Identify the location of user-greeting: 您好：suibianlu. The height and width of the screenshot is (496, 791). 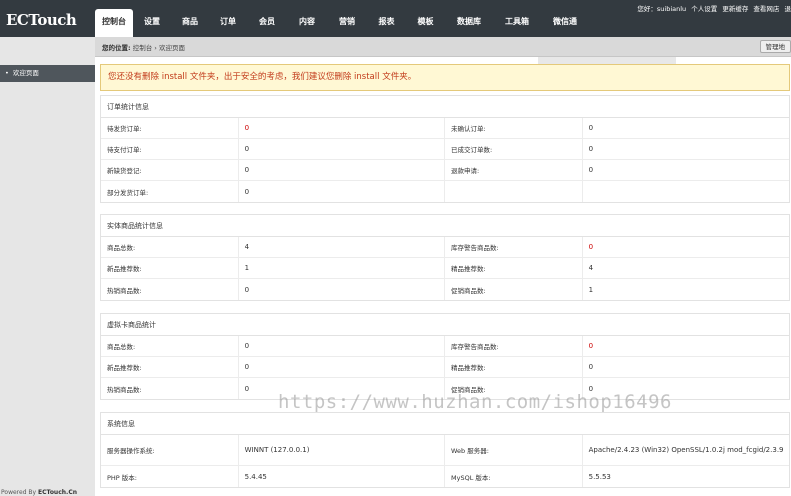
(662, 9).